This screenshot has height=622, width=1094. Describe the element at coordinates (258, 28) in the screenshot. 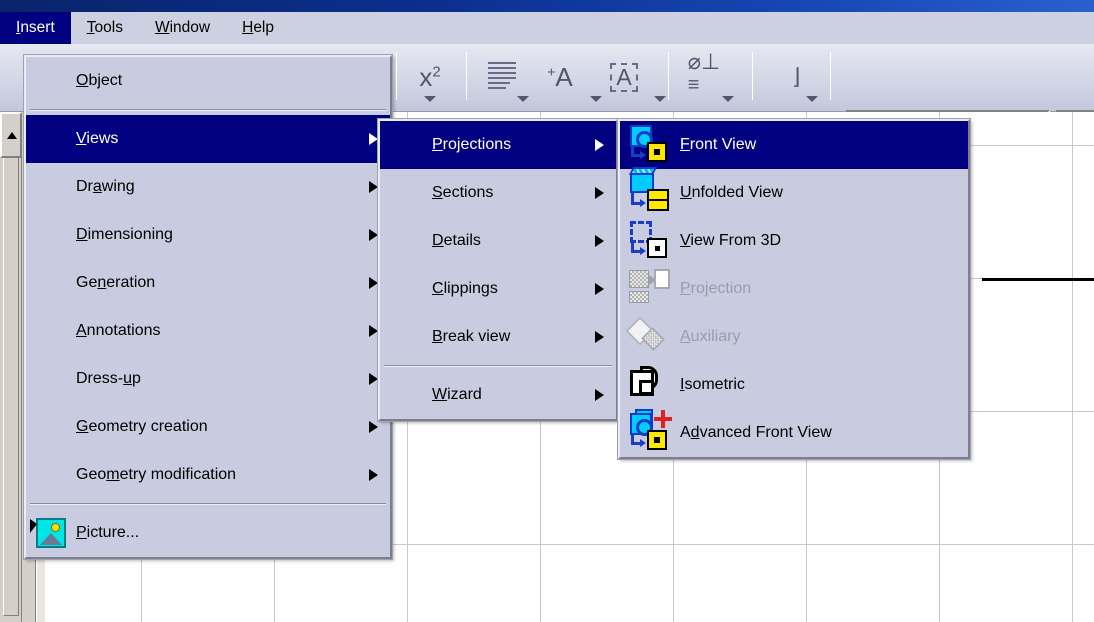

I see `menubar-item-help: Help` at that location.